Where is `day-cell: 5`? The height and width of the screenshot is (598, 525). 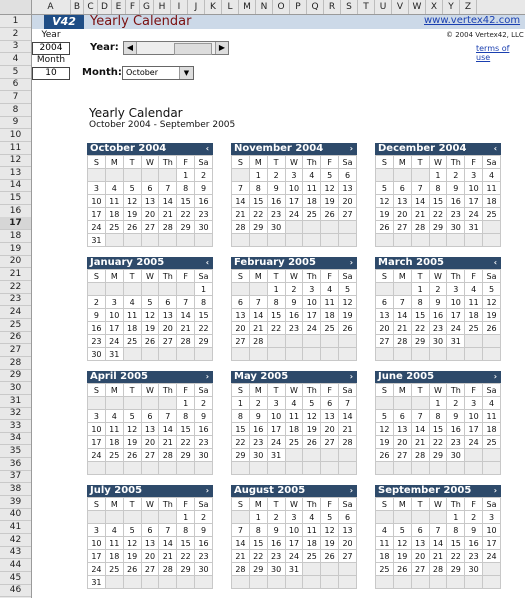 day-cell: 5 is located at coordinates (384, 416).